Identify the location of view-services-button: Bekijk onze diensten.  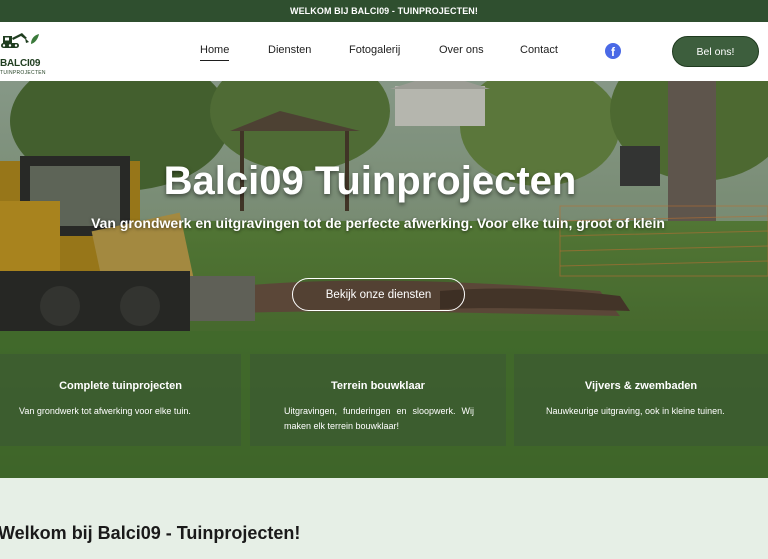
(378, 294).